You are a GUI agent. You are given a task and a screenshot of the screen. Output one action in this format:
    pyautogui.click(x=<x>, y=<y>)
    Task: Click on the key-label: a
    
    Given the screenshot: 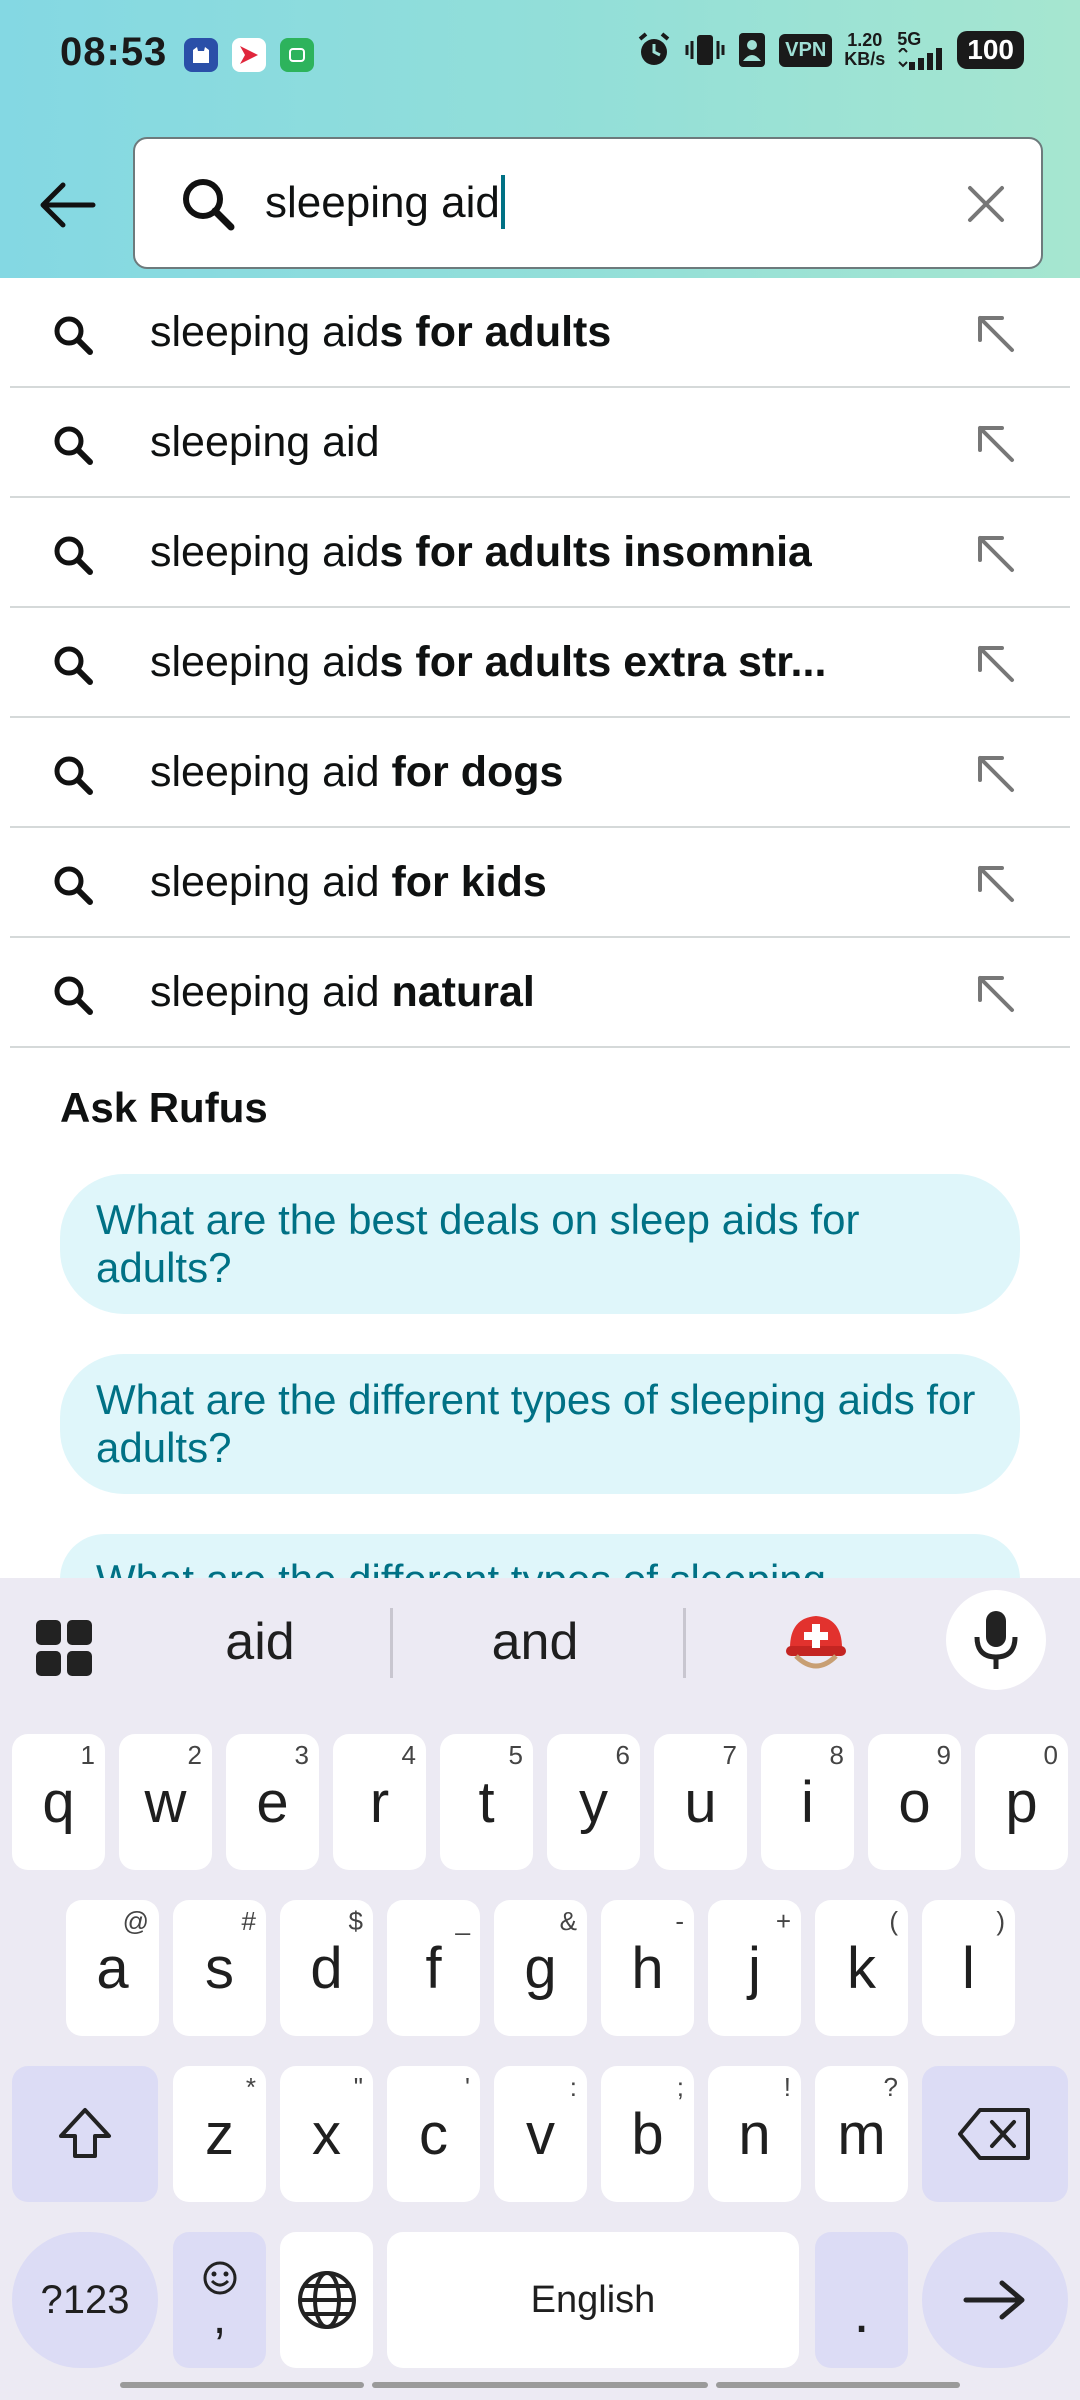 What is the action you would take?
    pyautogui.click(x=112, y=1968)
    